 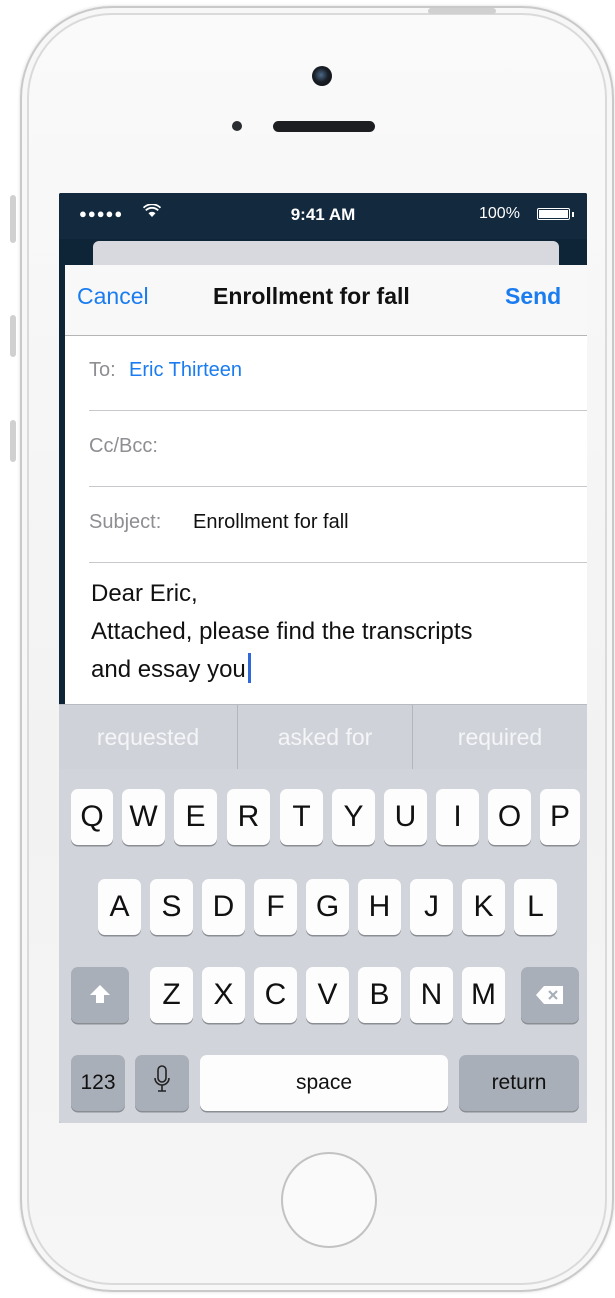 I want to click on key-j: J, so click(x=431, y=907).